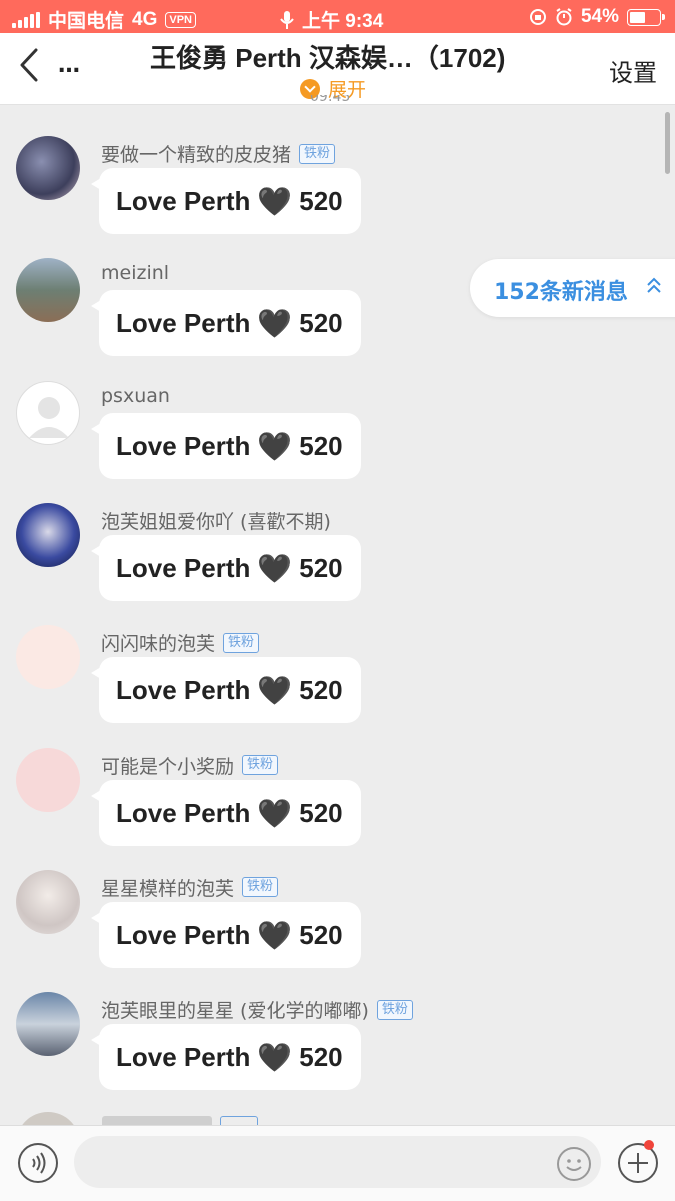 This screenshot has height=1201, width=675. Describe the element at coordinates (145, 19) in the screenshot. I see `network-type: 4G` at that location.